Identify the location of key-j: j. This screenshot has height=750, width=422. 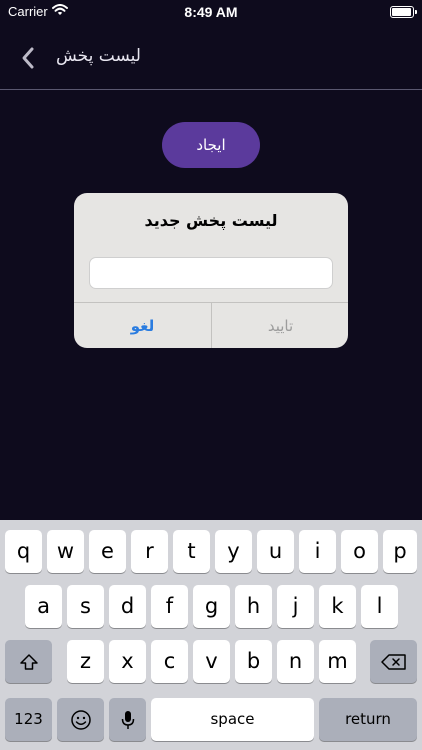
(295, 606).